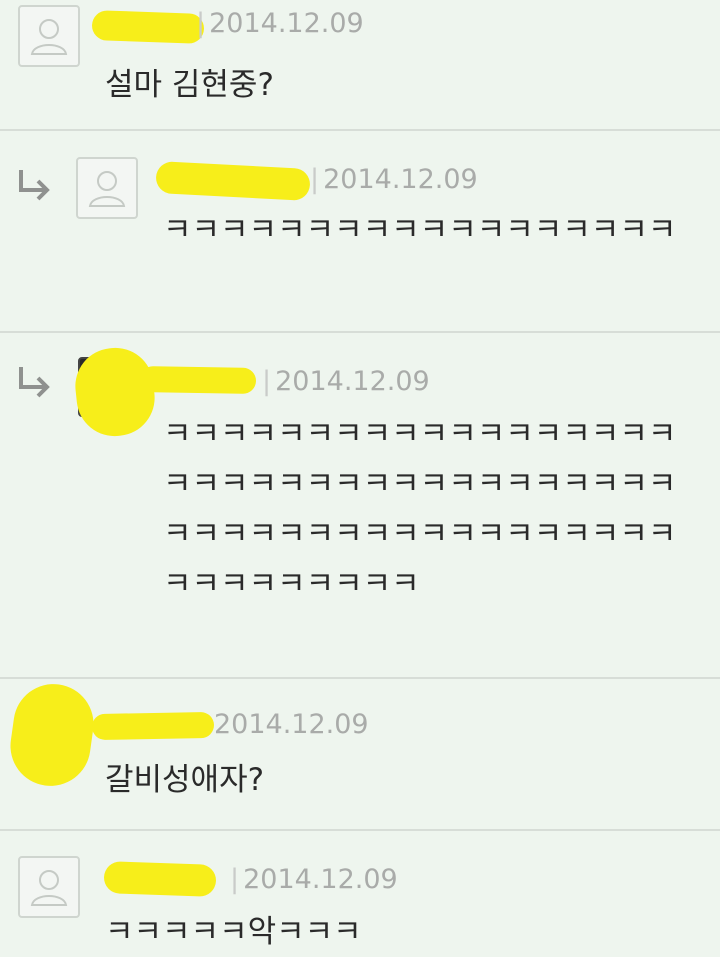 The width and height of the screenshot is (720, 957). I want to click on comment-5: | 2014.12.09 ㅋㅋㅋㅋㅋ악ㅋㅋㅋ, so click(360, 890).